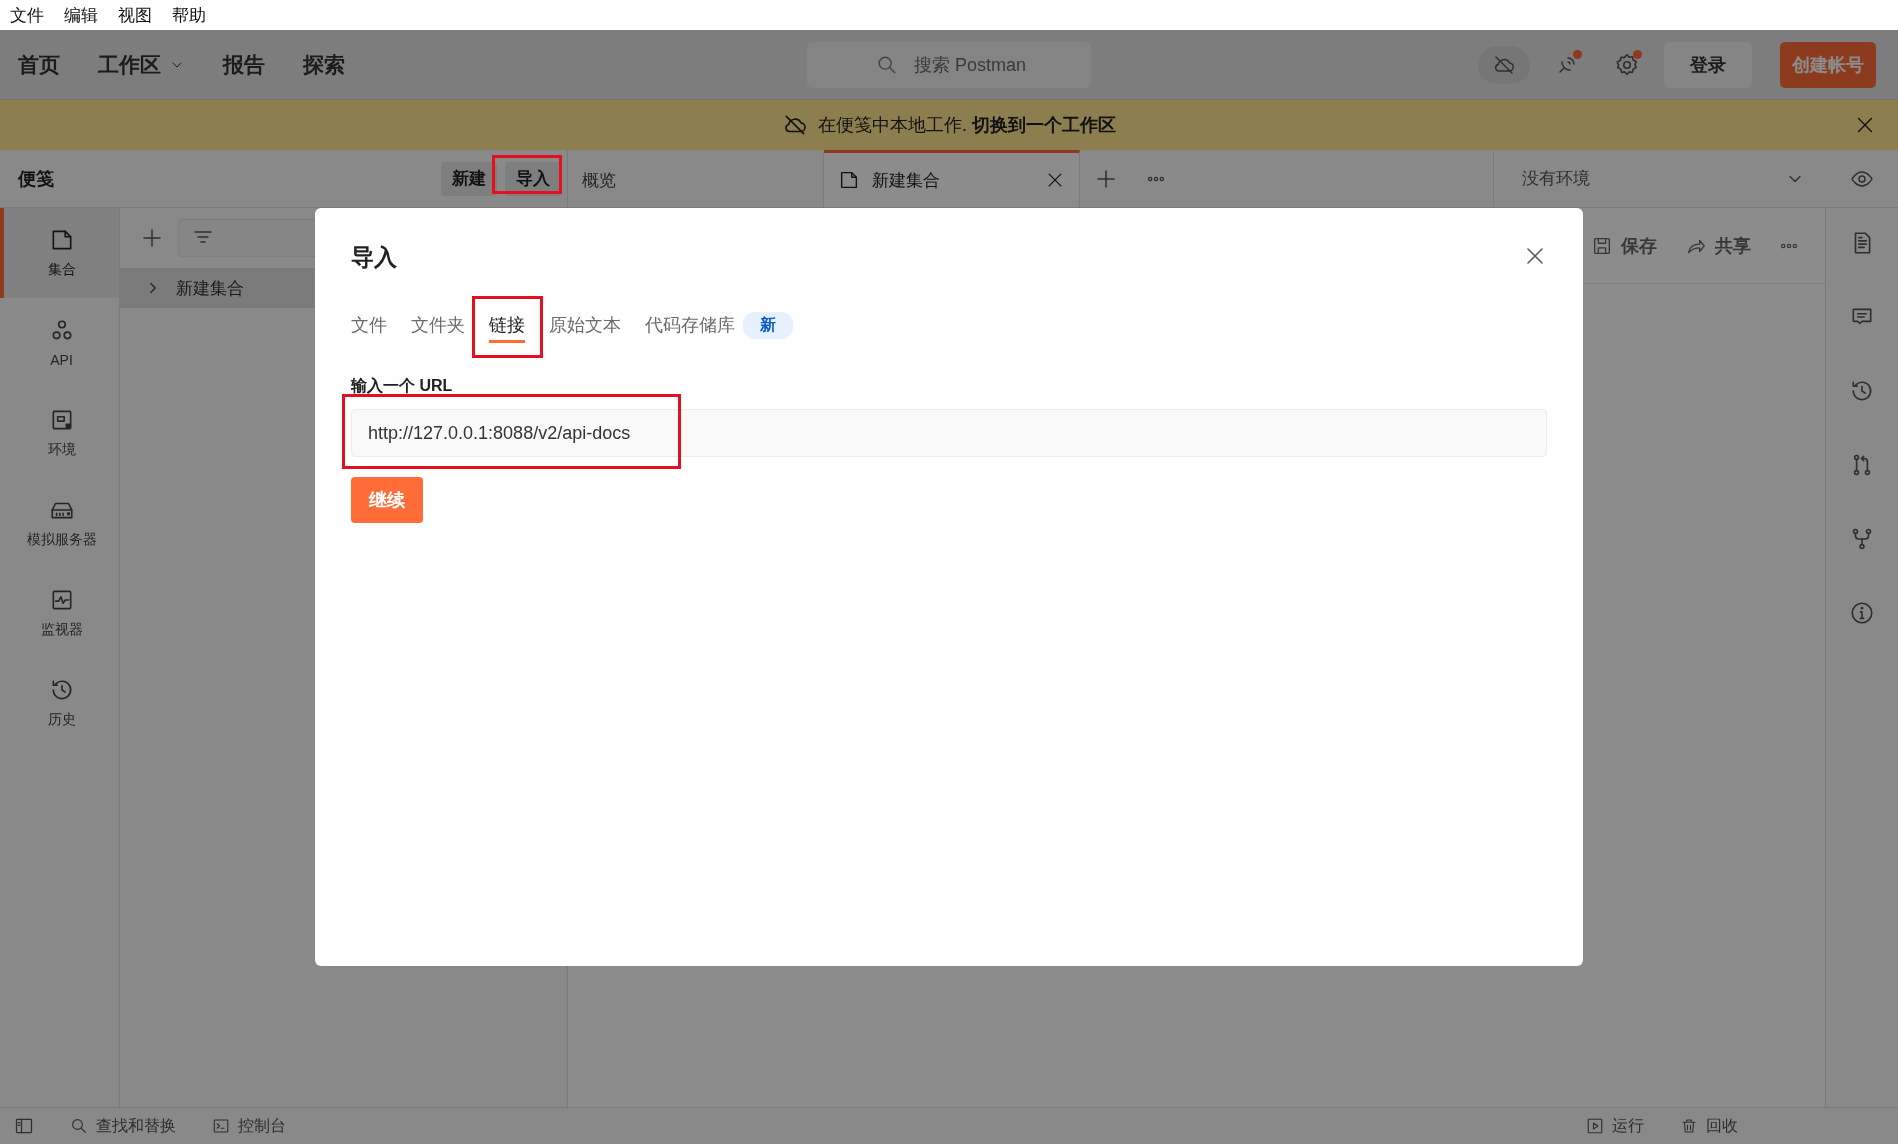 This screenshot has height=1144, width=1898. Describe the element at coordinates (374, 257) in the screenshot. I see `dialog-title: 导入` at that location.